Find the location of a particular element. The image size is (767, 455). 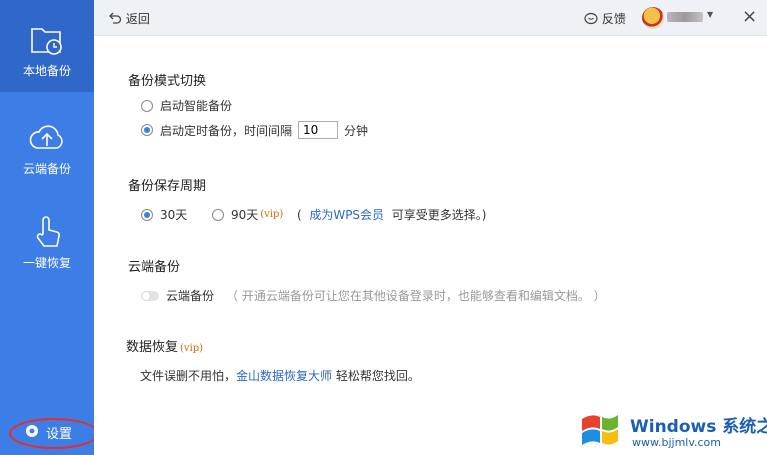

sidebar-item-local-backup: 本地备份 is located at coordinates (47, 46).